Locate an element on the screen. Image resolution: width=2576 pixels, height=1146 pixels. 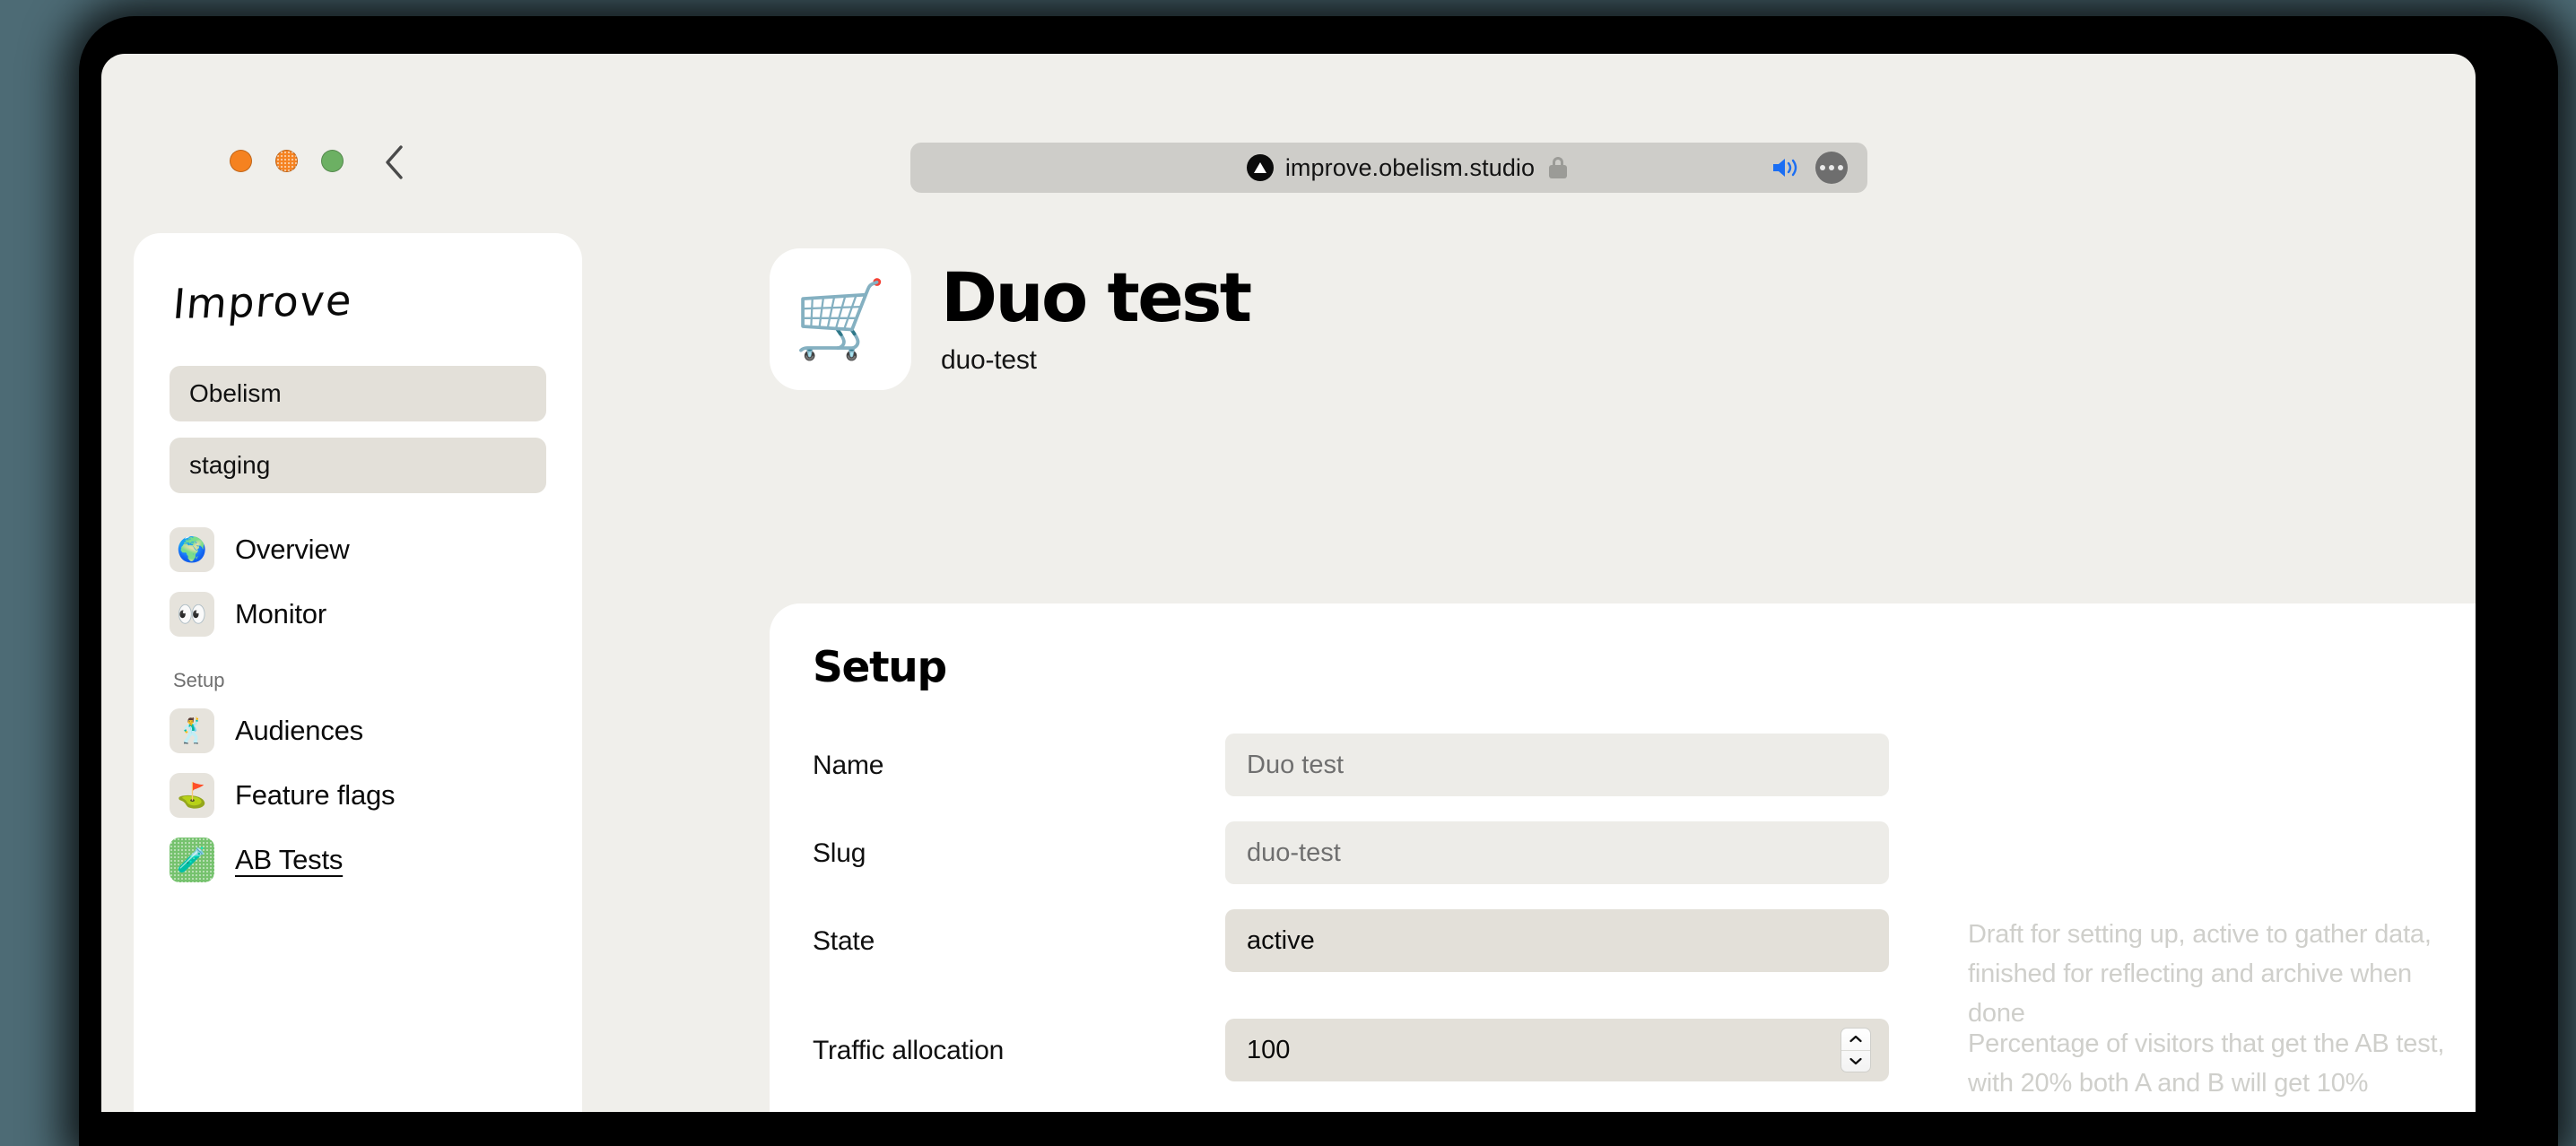
org-selector: Obelism is located at coordinates (358, 393).